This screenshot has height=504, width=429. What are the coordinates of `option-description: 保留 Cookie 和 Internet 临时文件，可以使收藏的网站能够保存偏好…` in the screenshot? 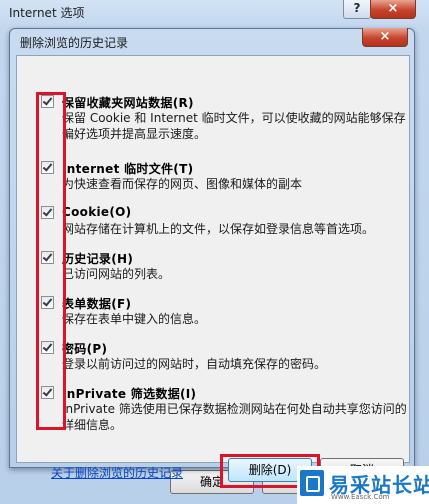 It's located at (234, 126).